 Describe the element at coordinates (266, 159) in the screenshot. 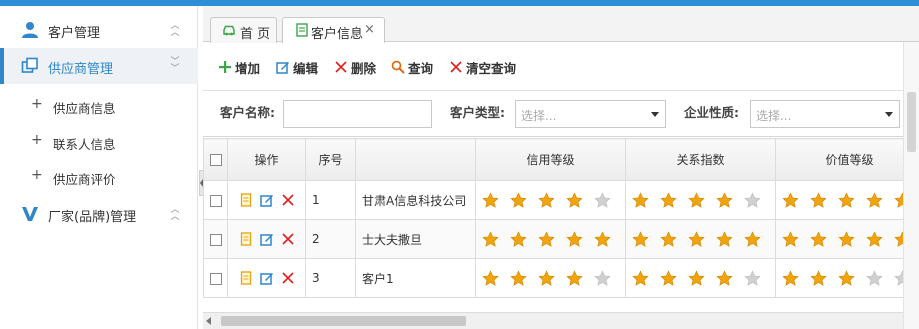

I see `column-header-actions: 操作` at that location.